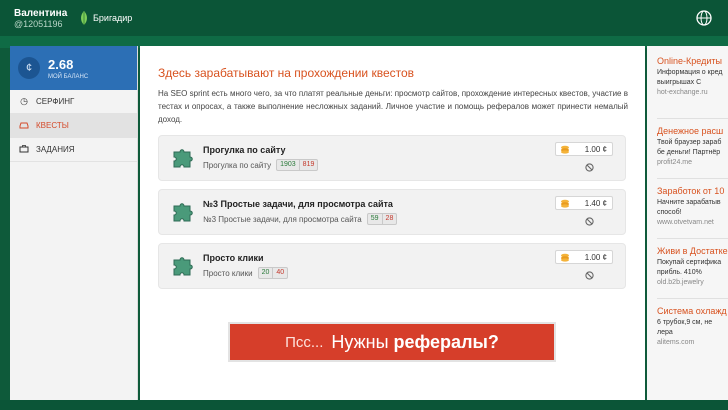 This screenshot has height=410, width=728. I want to click on referrals-banner: Псс... Нужны рефералы?, so click(392, 342).